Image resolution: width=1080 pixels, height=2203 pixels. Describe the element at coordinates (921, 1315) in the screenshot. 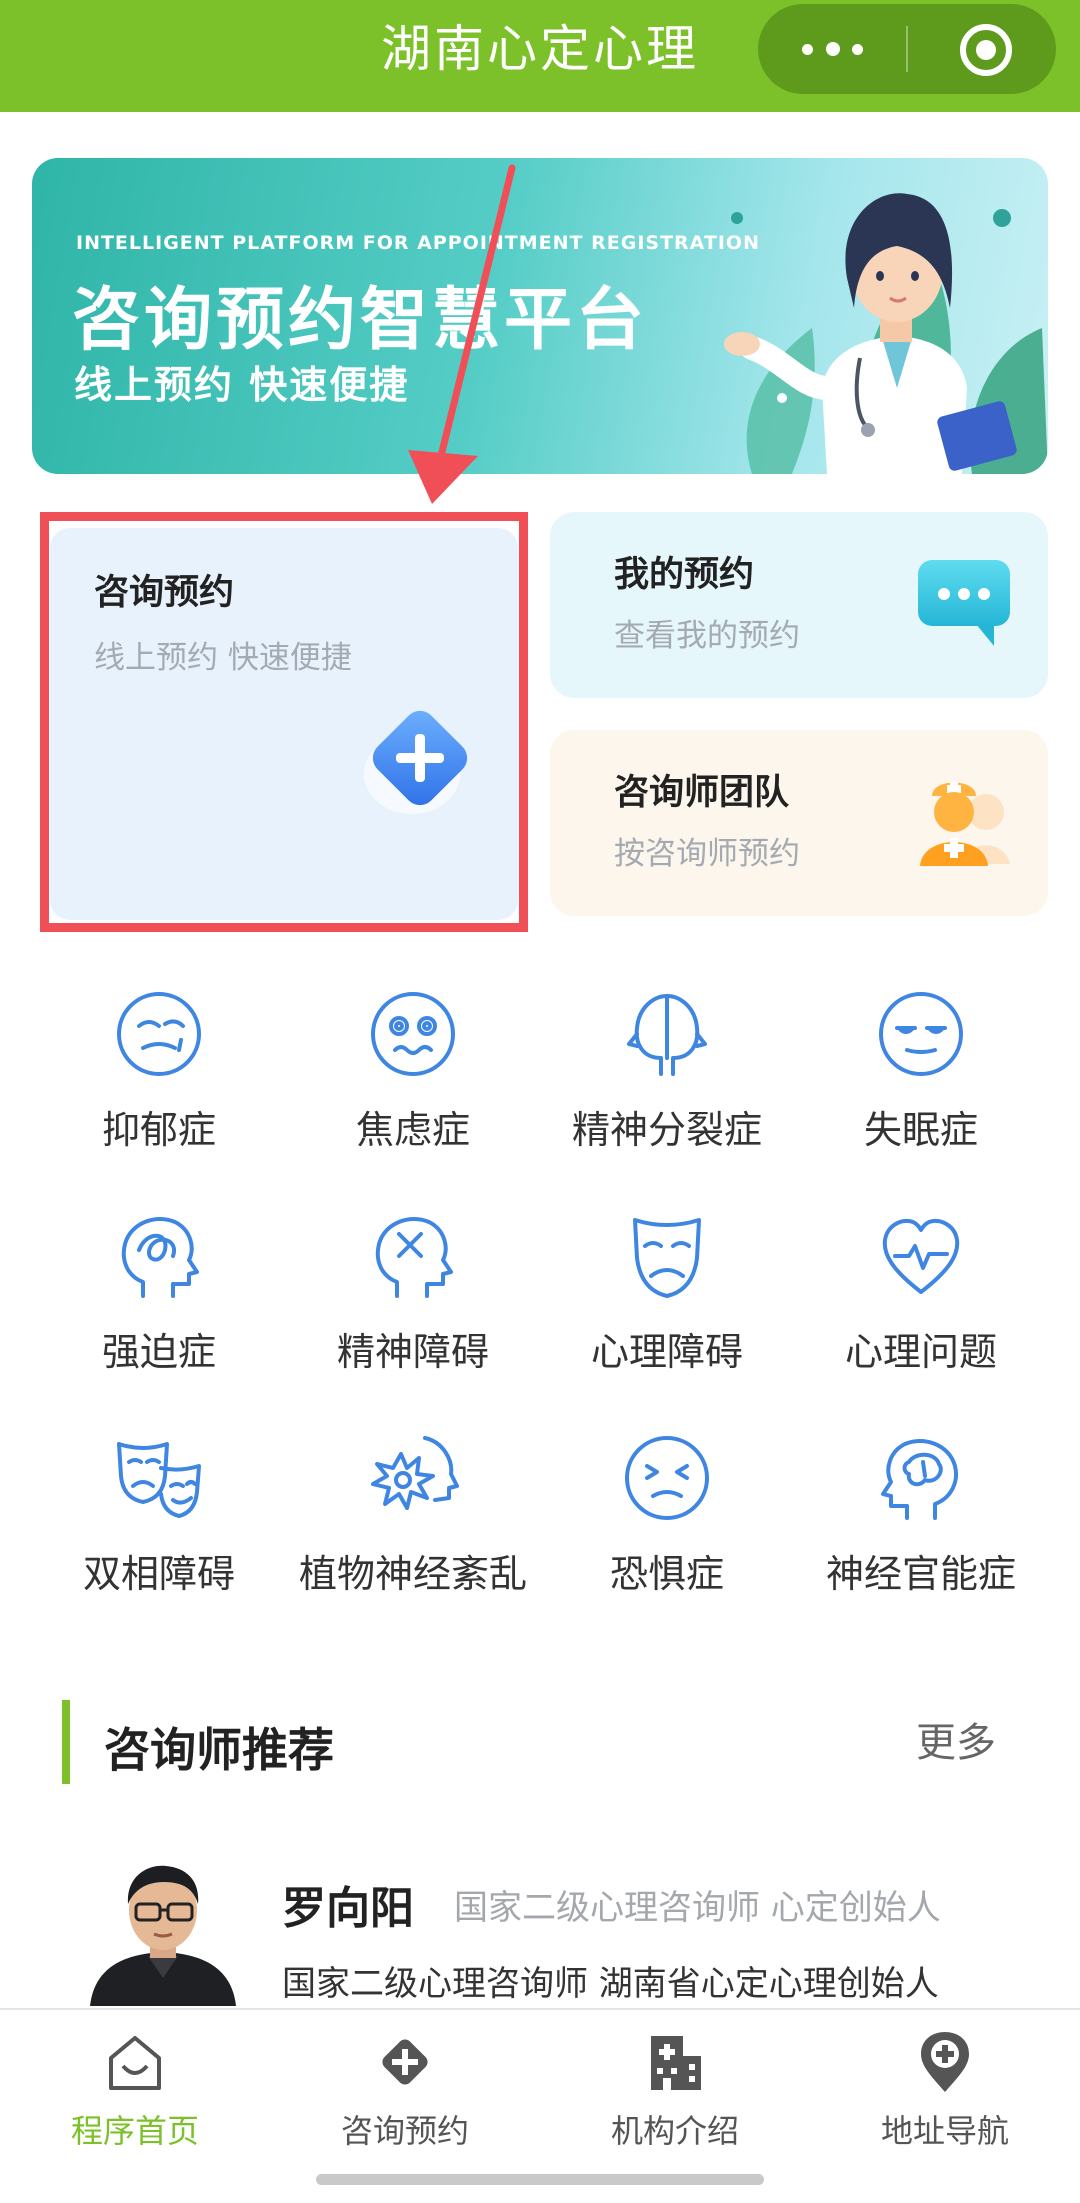

I see `category-psych-problem: 心理问题` at that location.